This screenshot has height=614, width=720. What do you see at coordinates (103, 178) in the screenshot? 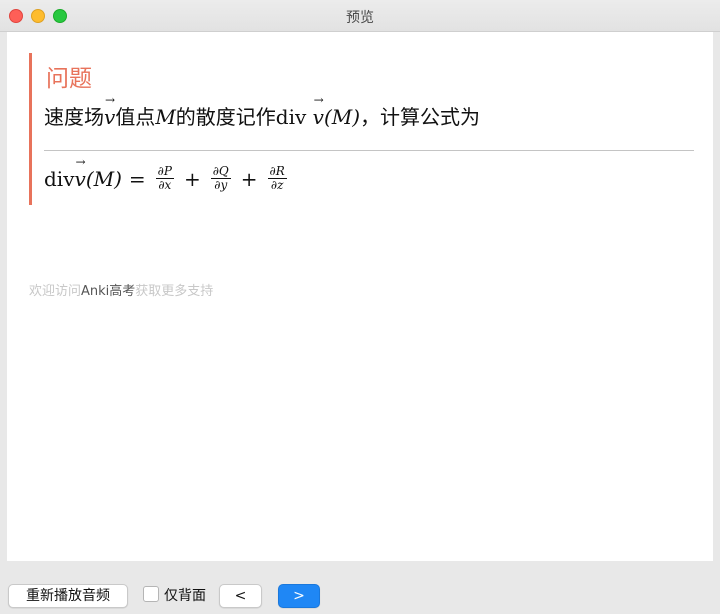
I see `formula-paren: (M)` at bounding box center [103, 178].